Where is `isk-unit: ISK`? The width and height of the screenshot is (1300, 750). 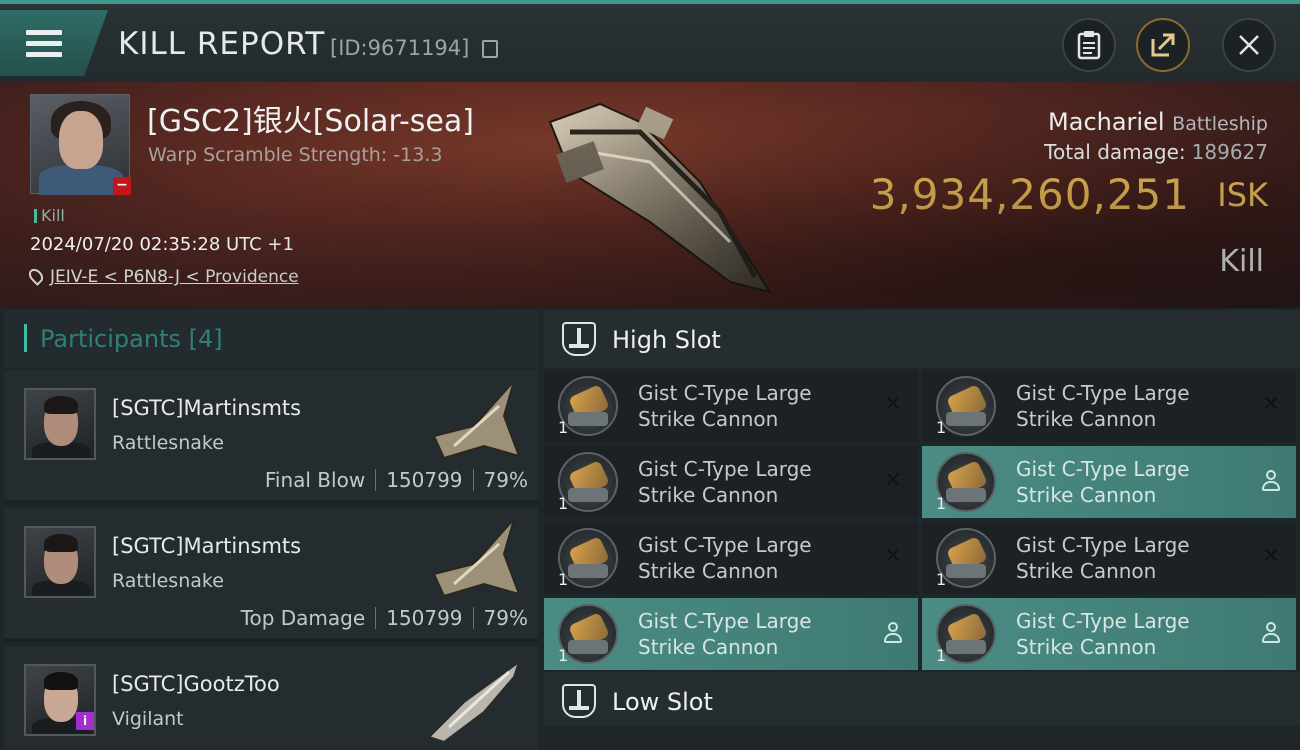
isk-unit: ISK is located at coordinates (1242, 195).